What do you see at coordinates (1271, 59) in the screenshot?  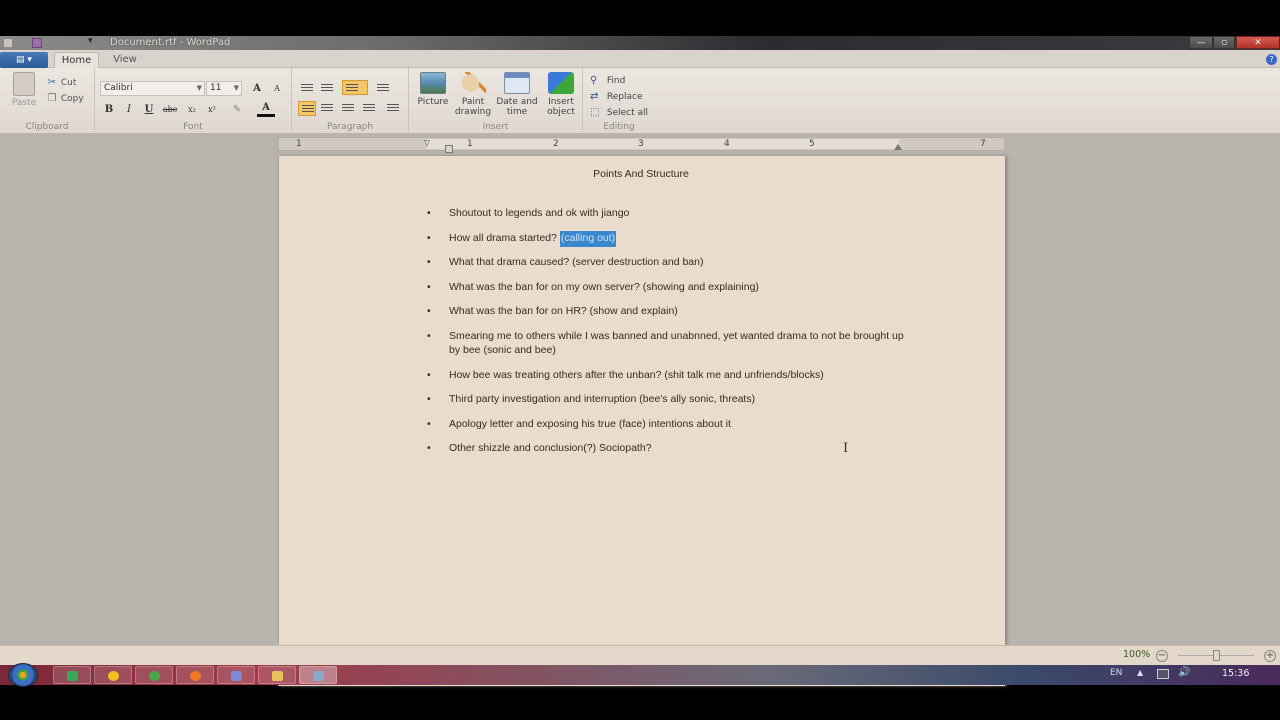 I see `help-icon: ?` at bounding box center [1271, 59].